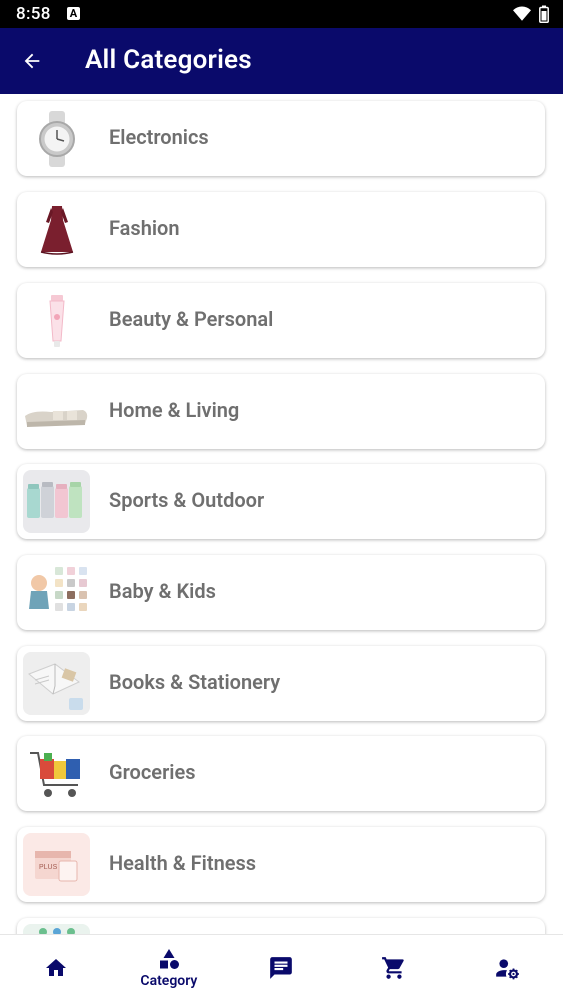 Image resolution: width=563 pixels, height=1001 pixels. I want to click on notebook-icon, so click(56, 683).